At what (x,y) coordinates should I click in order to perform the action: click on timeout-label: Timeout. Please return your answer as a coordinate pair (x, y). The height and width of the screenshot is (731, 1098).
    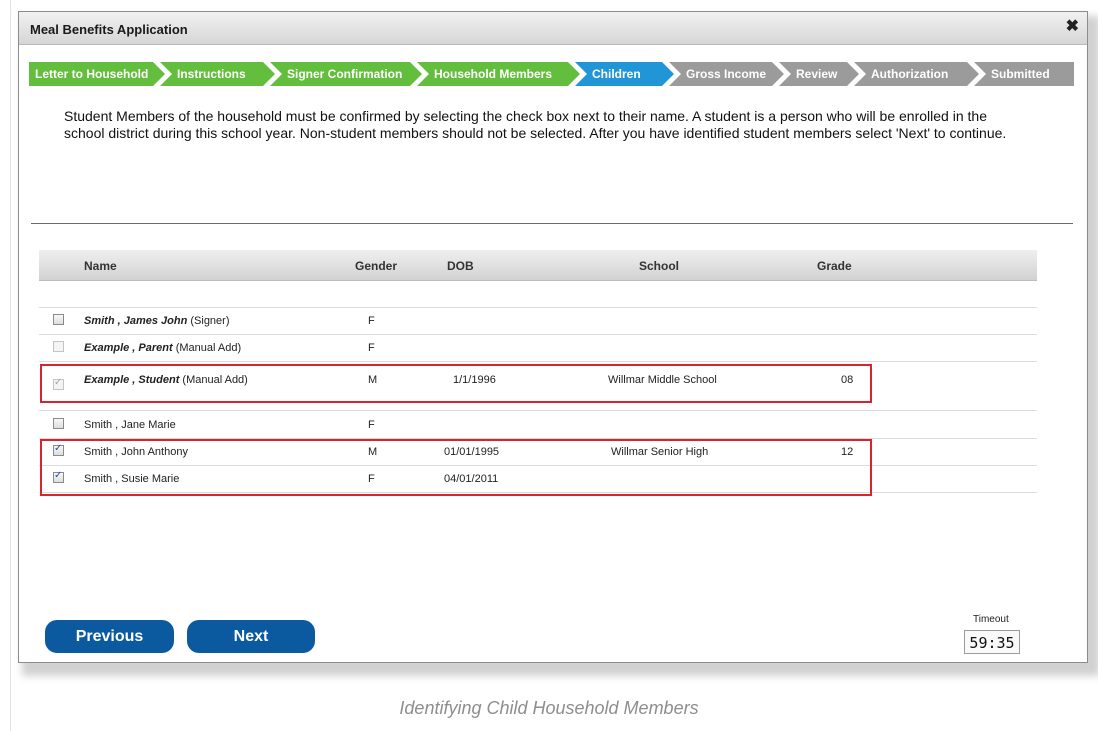
    Looking at the image, I should click on (991, 619).